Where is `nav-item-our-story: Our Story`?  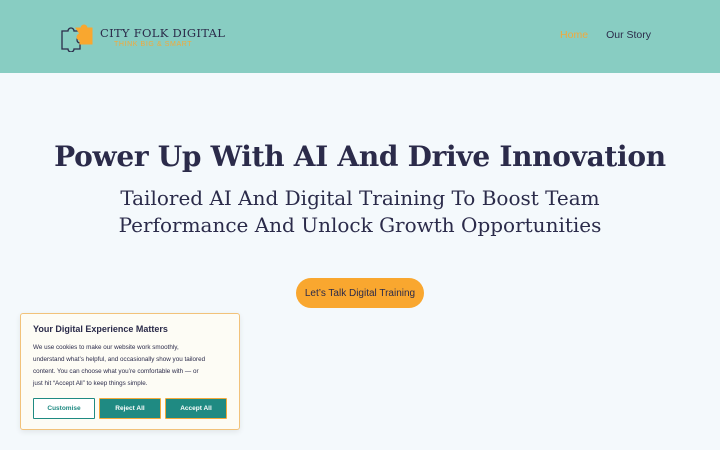
nav-item-our-story: Our Story is located at coordinates (628, 35).